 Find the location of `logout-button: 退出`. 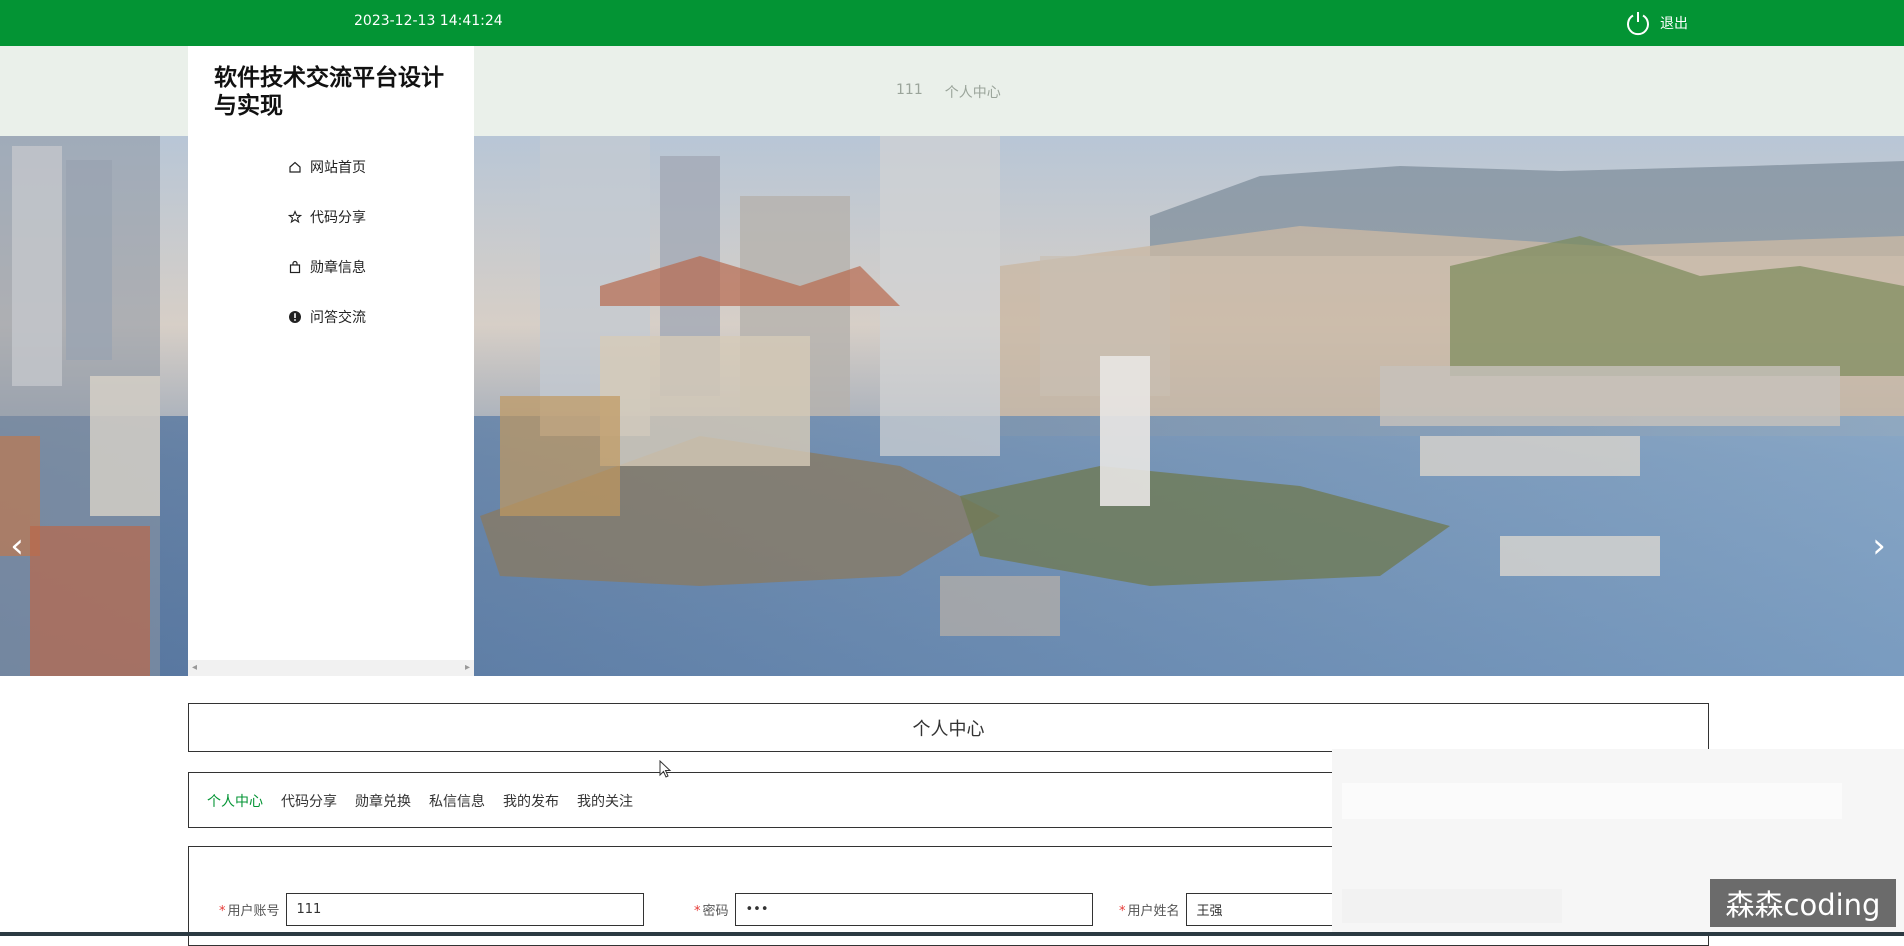

logout-button: 退出 is located at coordinates (1656, 23).